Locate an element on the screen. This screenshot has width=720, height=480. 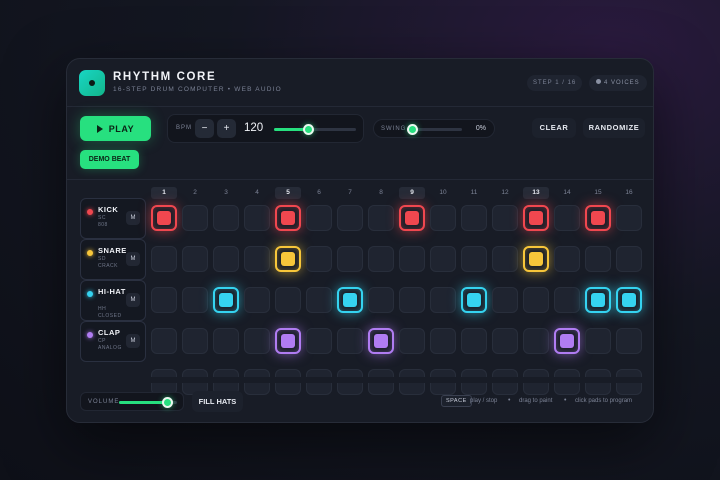
bpm-increment-button: + is located at coordinates (226, 128).